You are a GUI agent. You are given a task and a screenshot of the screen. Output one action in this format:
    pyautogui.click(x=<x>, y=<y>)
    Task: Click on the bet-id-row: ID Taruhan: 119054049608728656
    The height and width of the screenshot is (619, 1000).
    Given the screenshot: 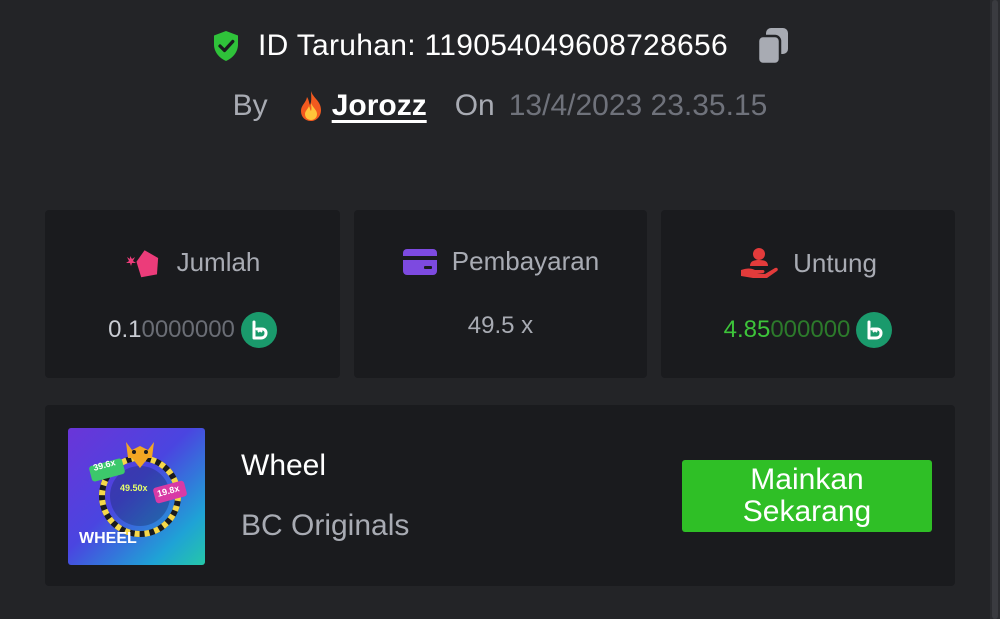 What is the action you would take?
    pyautogui.click(x=500, y=46)
    